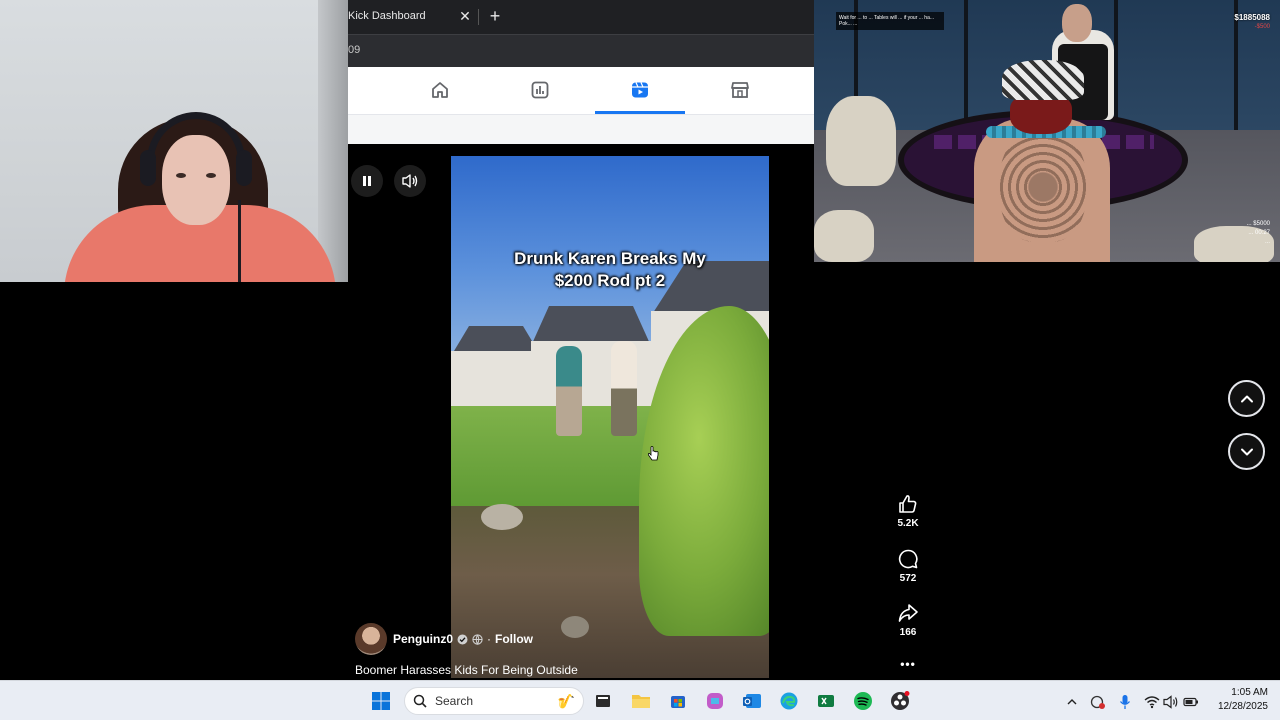 The image size is (1280, 720). What do you see at coordinates (581, 129) in the screenshot?
I see `nav-subrow` at bounding box center [581, 129].